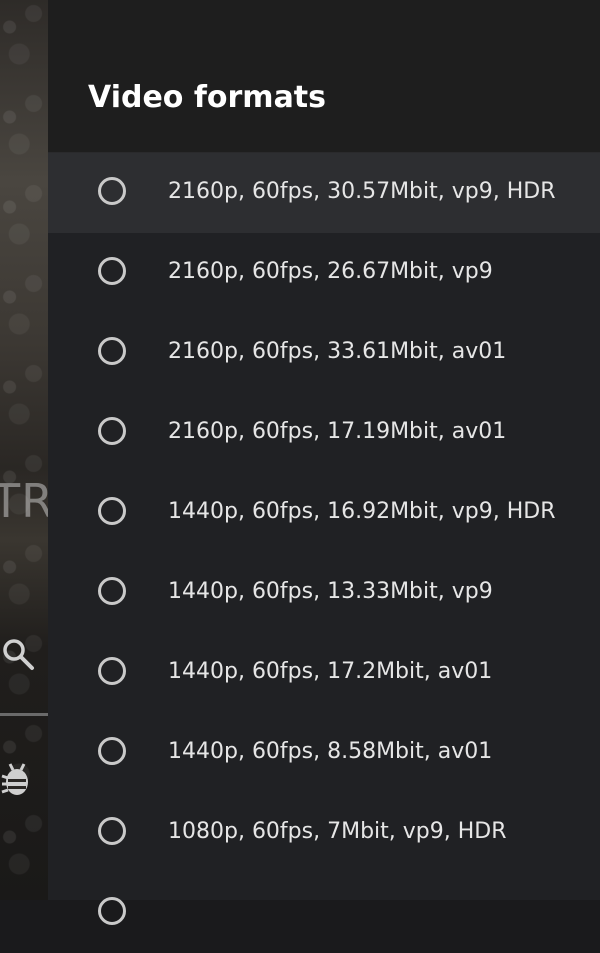 This screenshot has height=953, width=600. Describe the element at coordinates (324, 913) in the screenshot. I see `format-option` at that location.